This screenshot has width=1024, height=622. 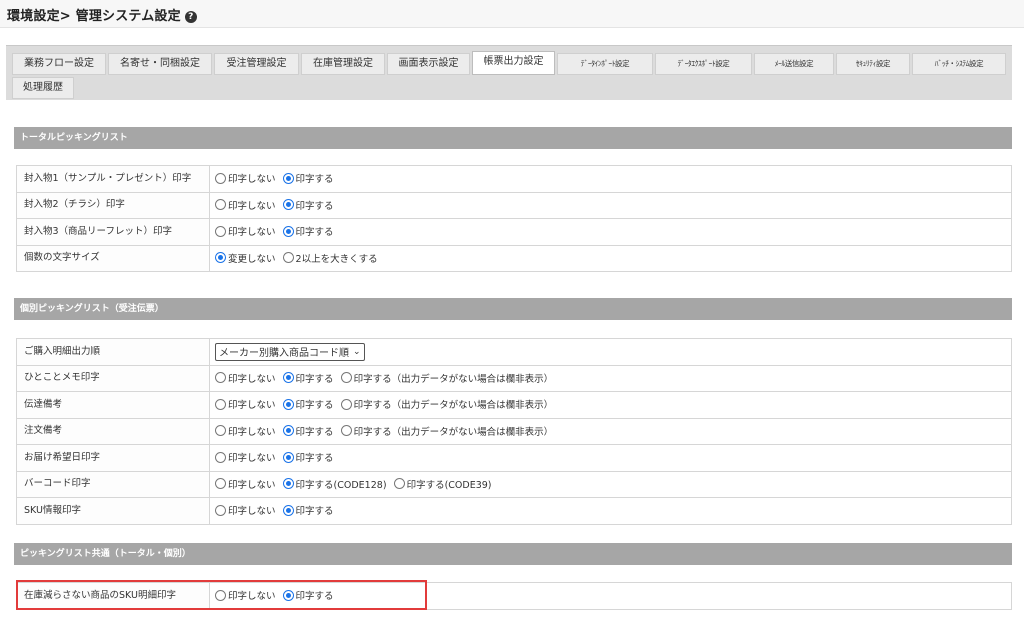 I want to click on page-title-text: 環境設定> 管理システム設定, so click(x=94, y=16).